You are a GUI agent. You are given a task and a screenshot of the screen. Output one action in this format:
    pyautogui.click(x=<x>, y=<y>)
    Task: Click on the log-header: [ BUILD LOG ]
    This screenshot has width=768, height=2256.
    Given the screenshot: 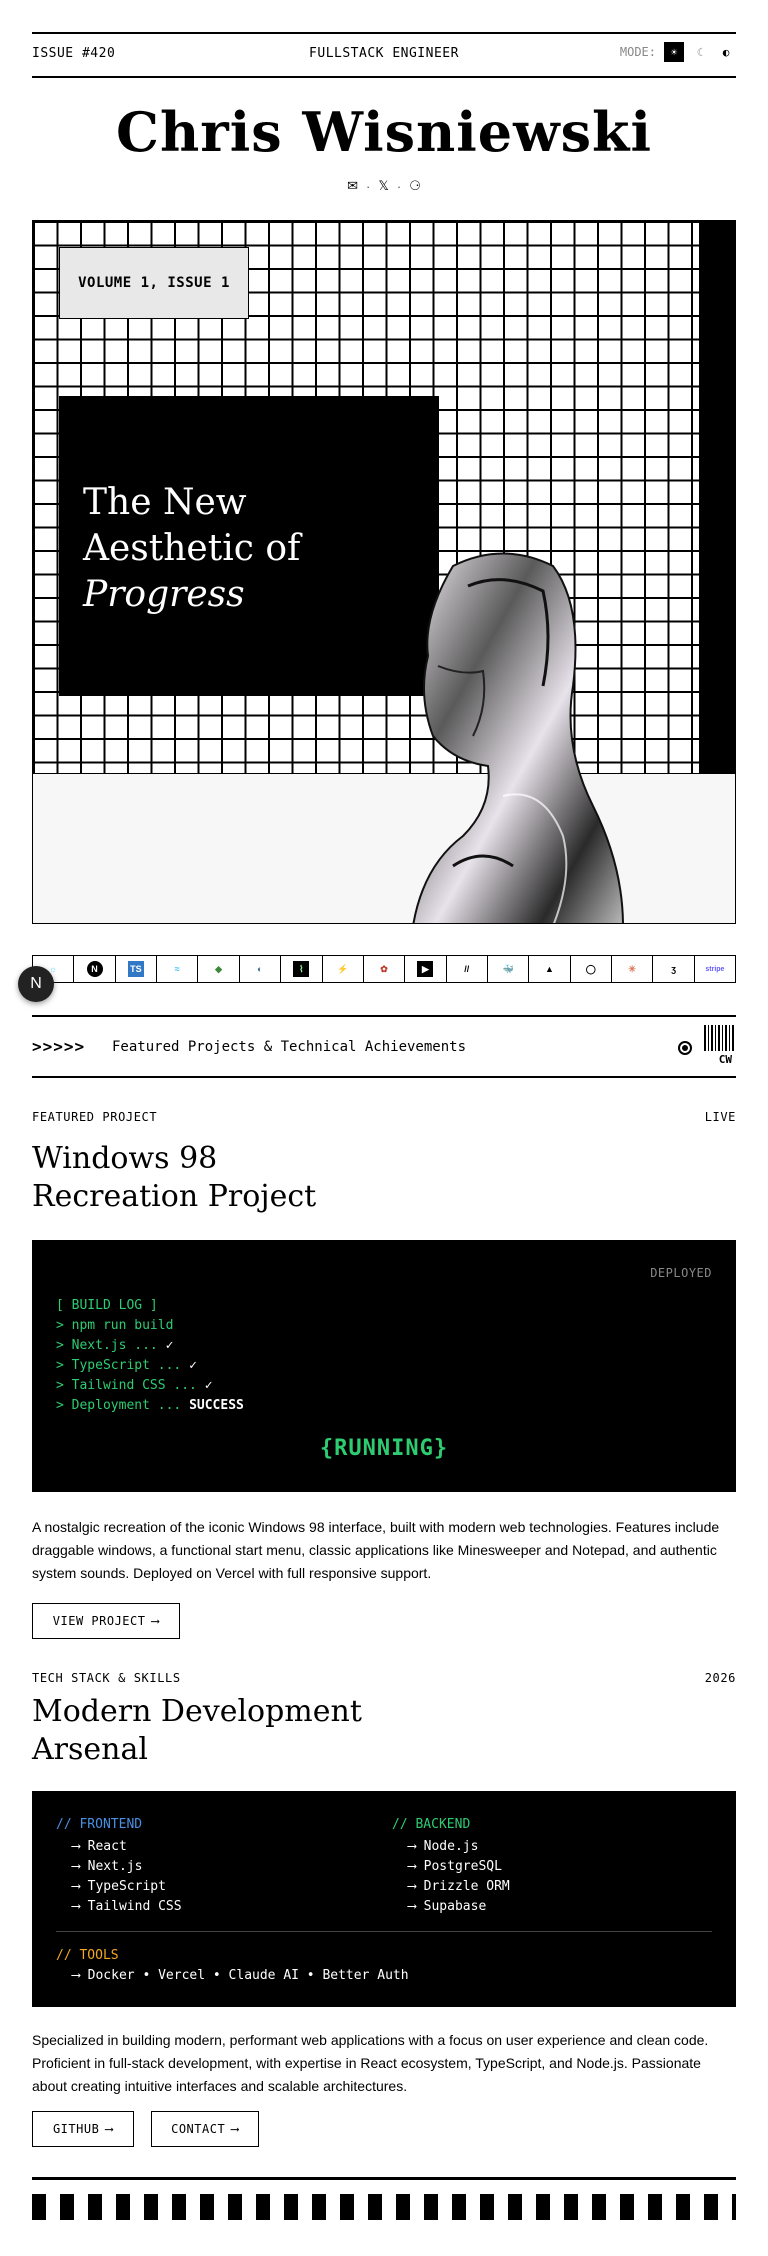 What is the action you would take?
    pyautogui.click(x=107, y=1305)
    